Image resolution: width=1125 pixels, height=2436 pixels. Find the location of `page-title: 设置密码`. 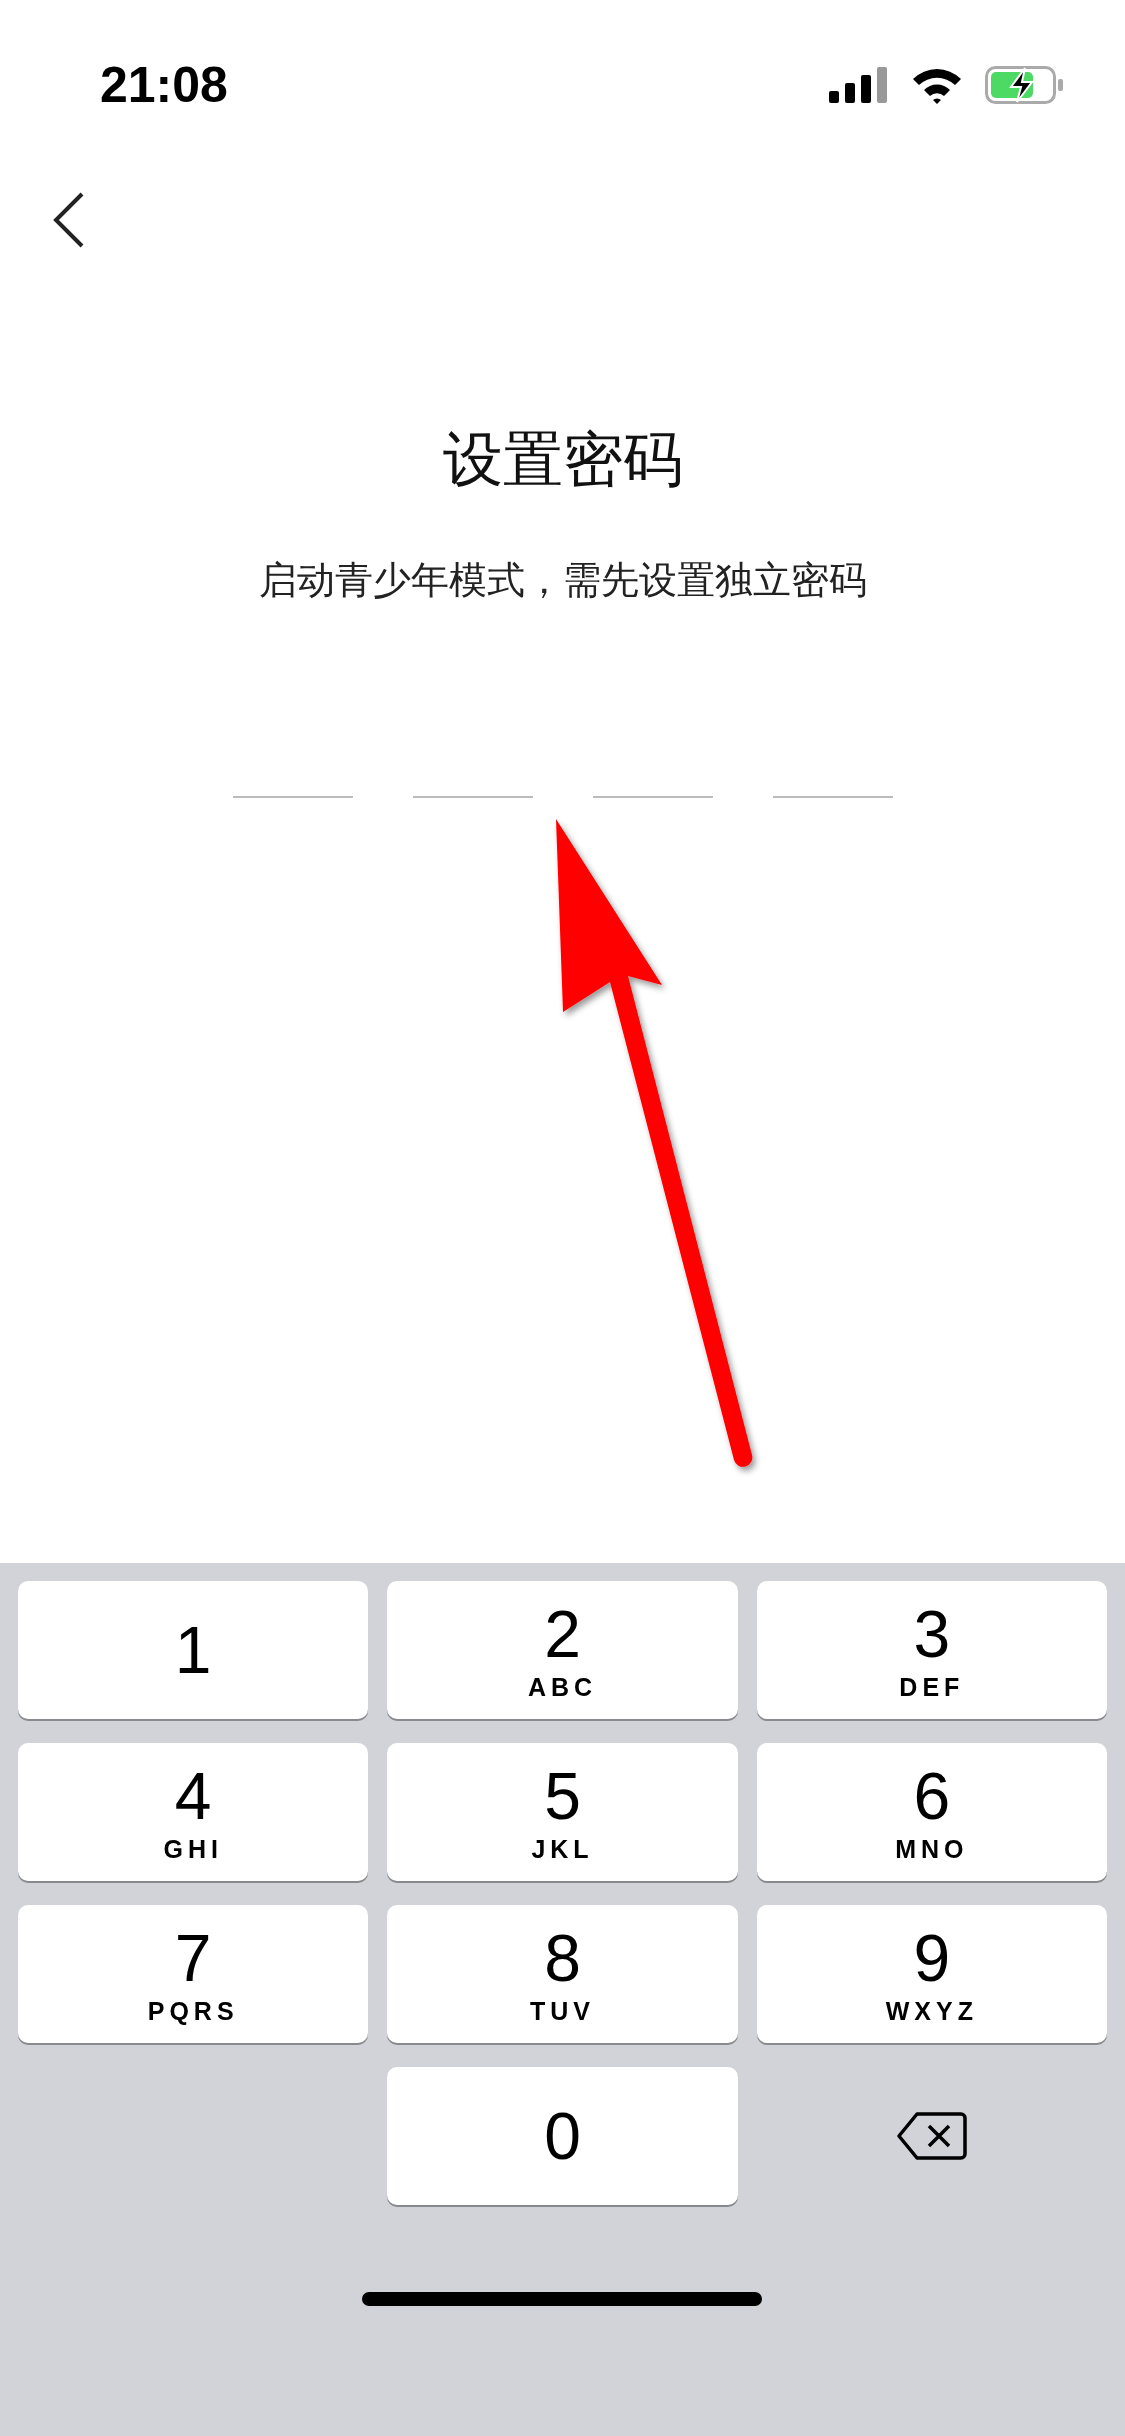

page-title: 设置密码 is located at coordinates (562, 459).